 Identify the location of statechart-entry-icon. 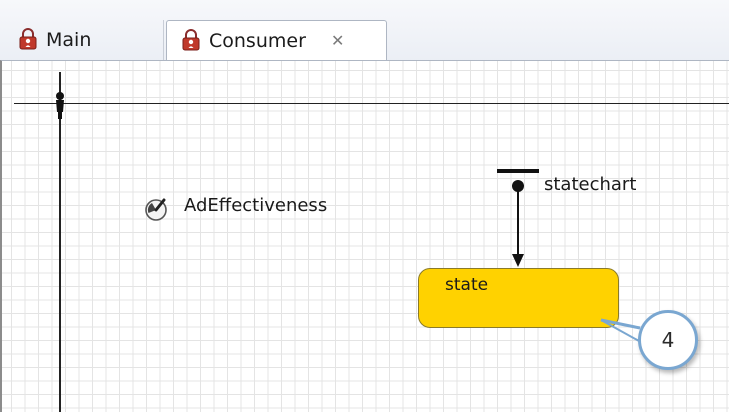
(518, 218).